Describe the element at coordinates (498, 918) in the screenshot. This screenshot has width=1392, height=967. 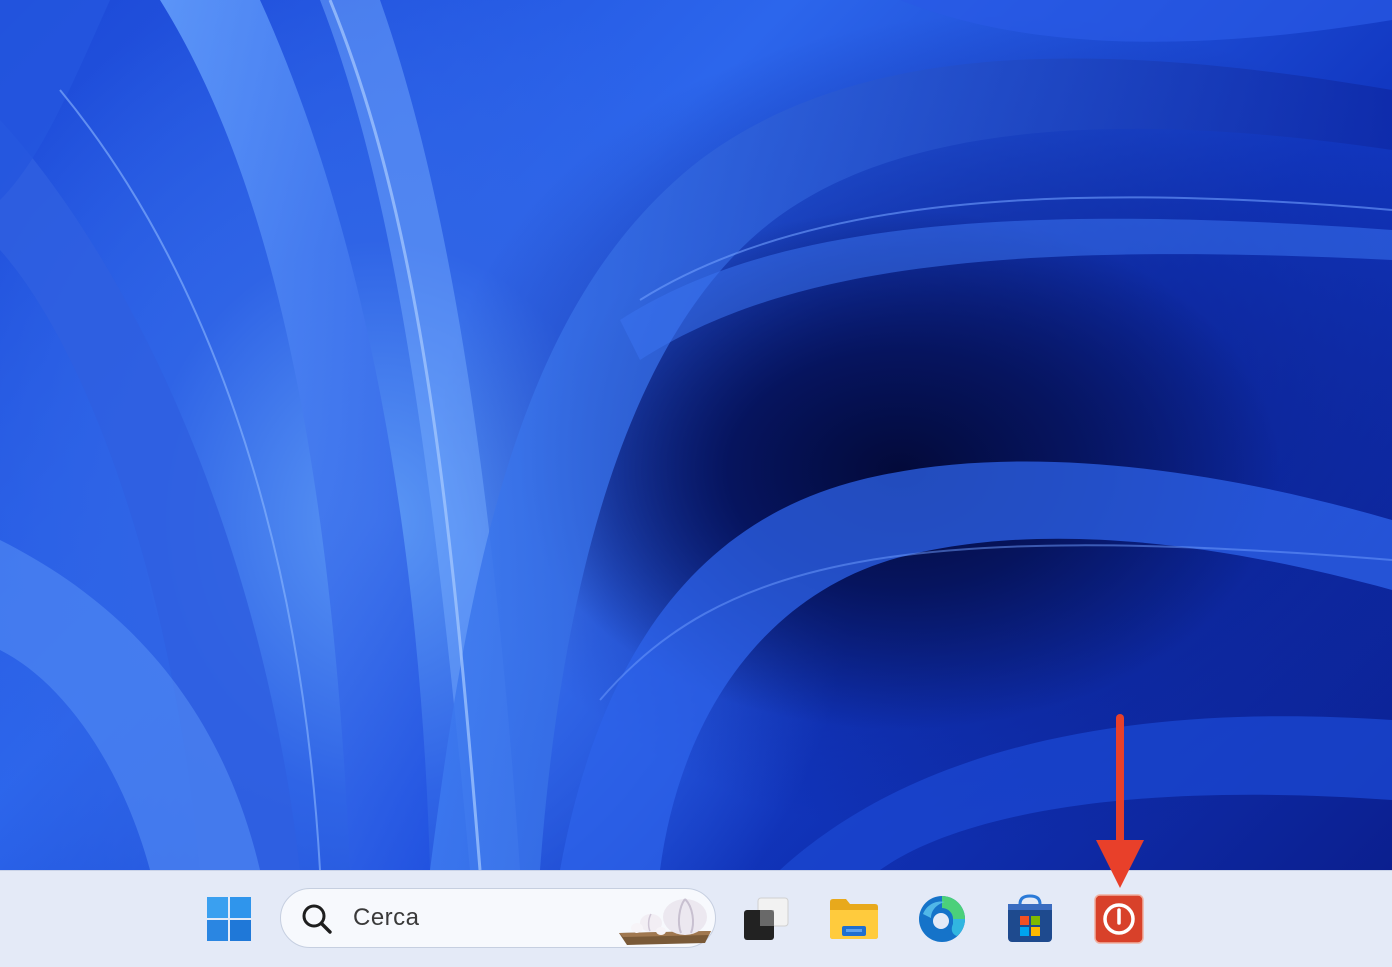
I see `search-box: Cerca` at that location.